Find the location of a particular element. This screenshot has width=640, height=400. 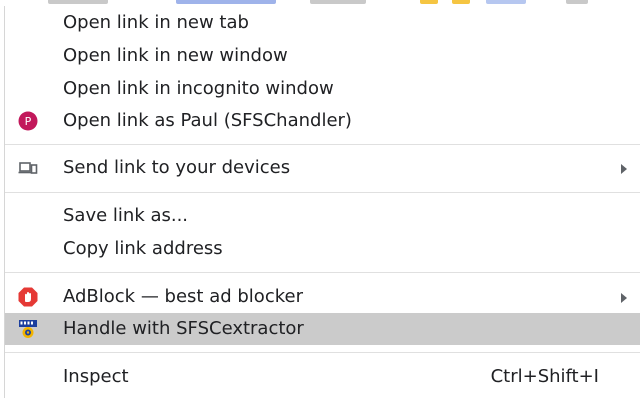

menu-item-label: Handle with SFSCextractor is located at coordinates (183, 328).